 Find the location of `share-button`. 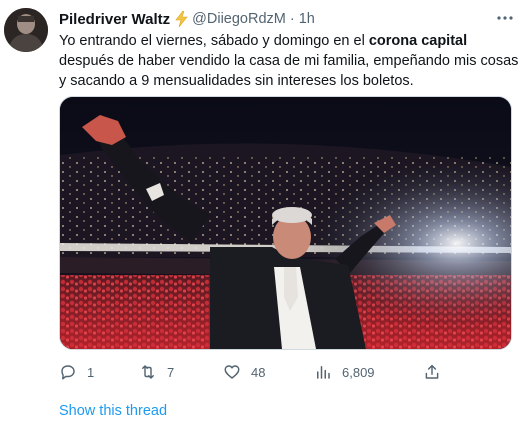

share-button is located at coordinates (432, 372).